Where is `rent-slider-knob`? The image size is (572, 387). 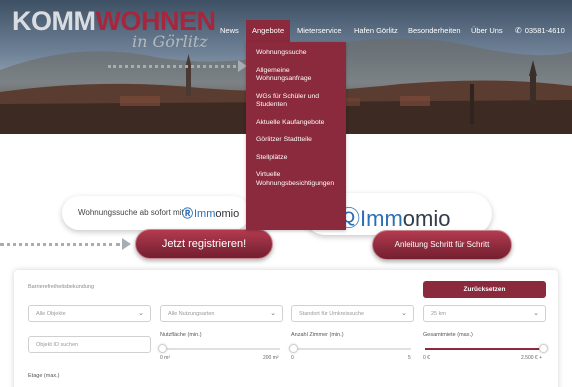 rent-slider-knob is located at coordinates (543, 348).